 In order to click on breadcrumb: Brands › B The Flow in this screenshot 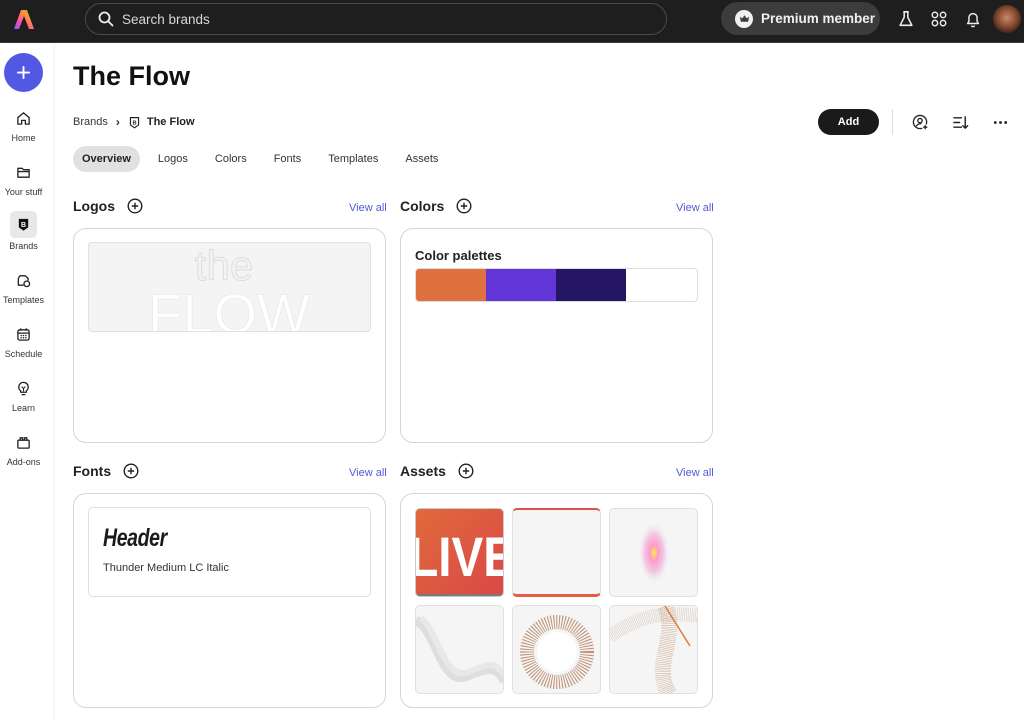, I will do `click(134, 122)`.